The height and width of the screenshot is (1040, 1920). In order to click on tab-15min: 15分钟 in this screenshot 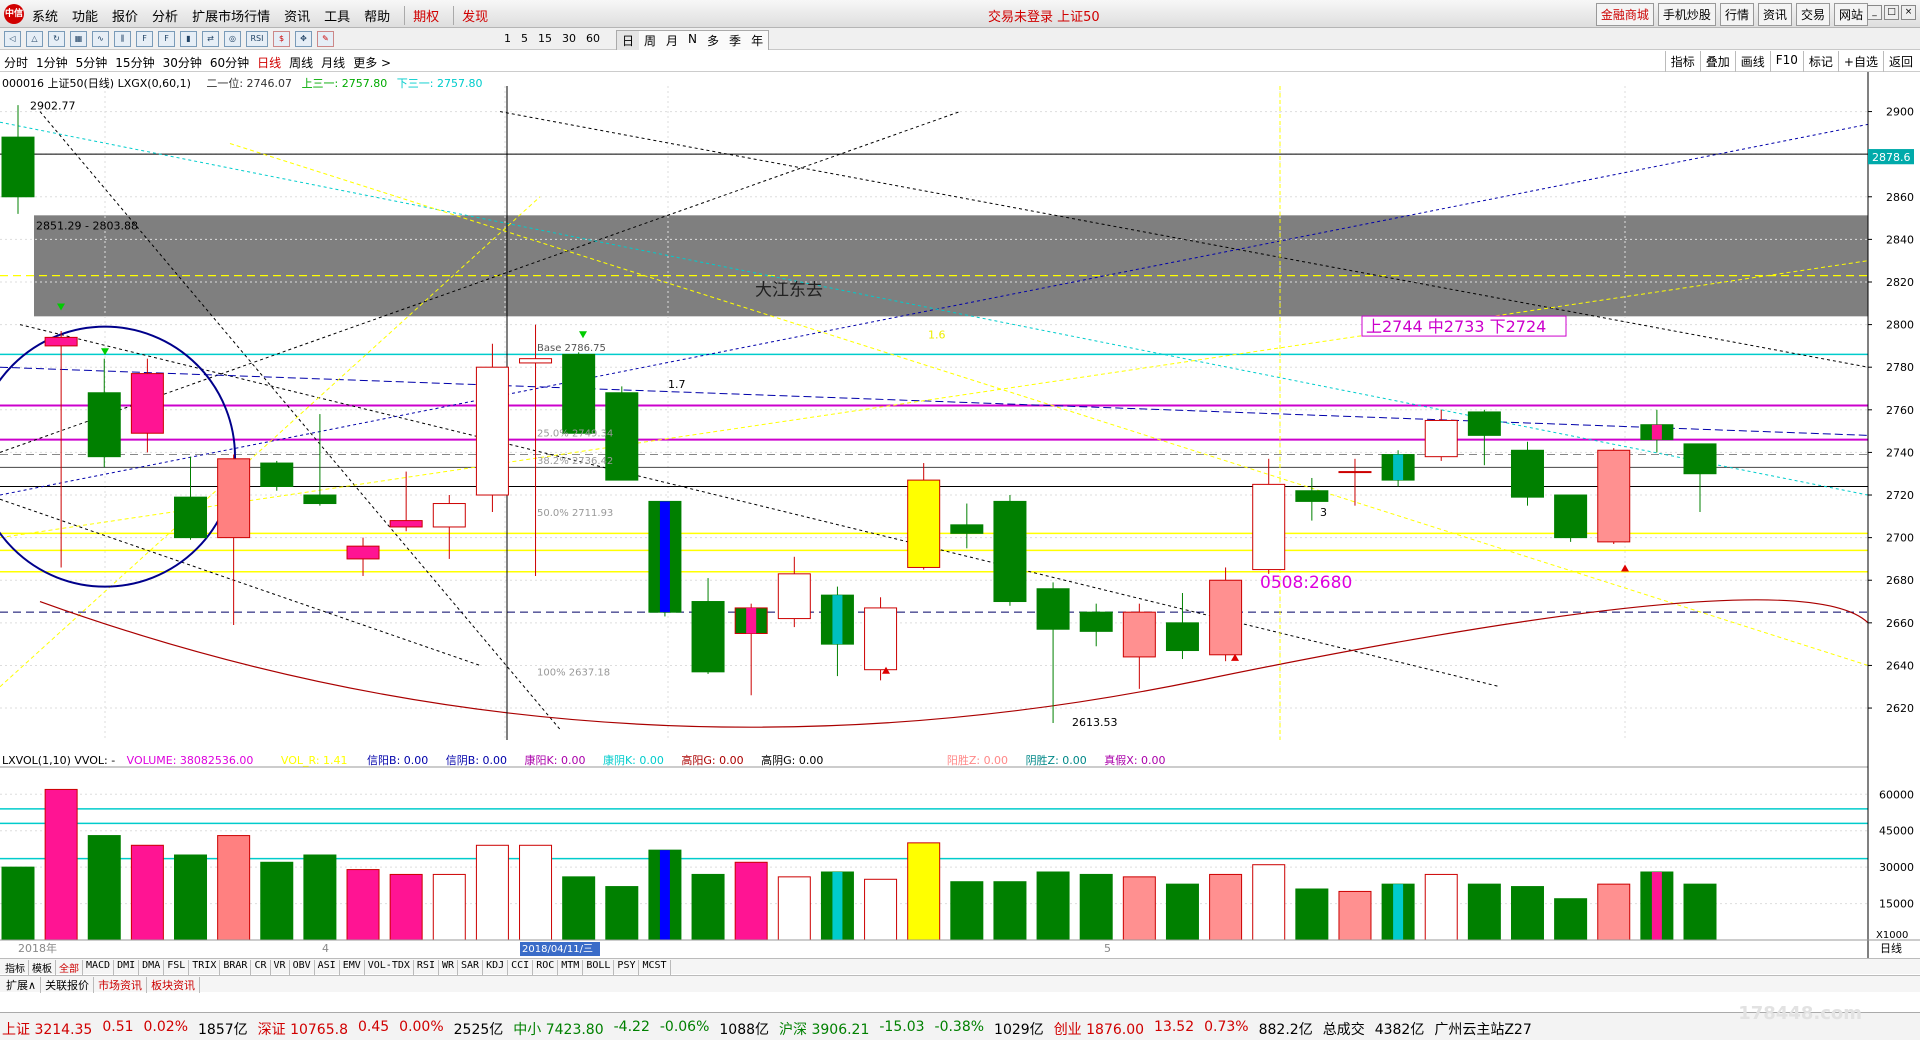, I will do `click(134, 62)`.